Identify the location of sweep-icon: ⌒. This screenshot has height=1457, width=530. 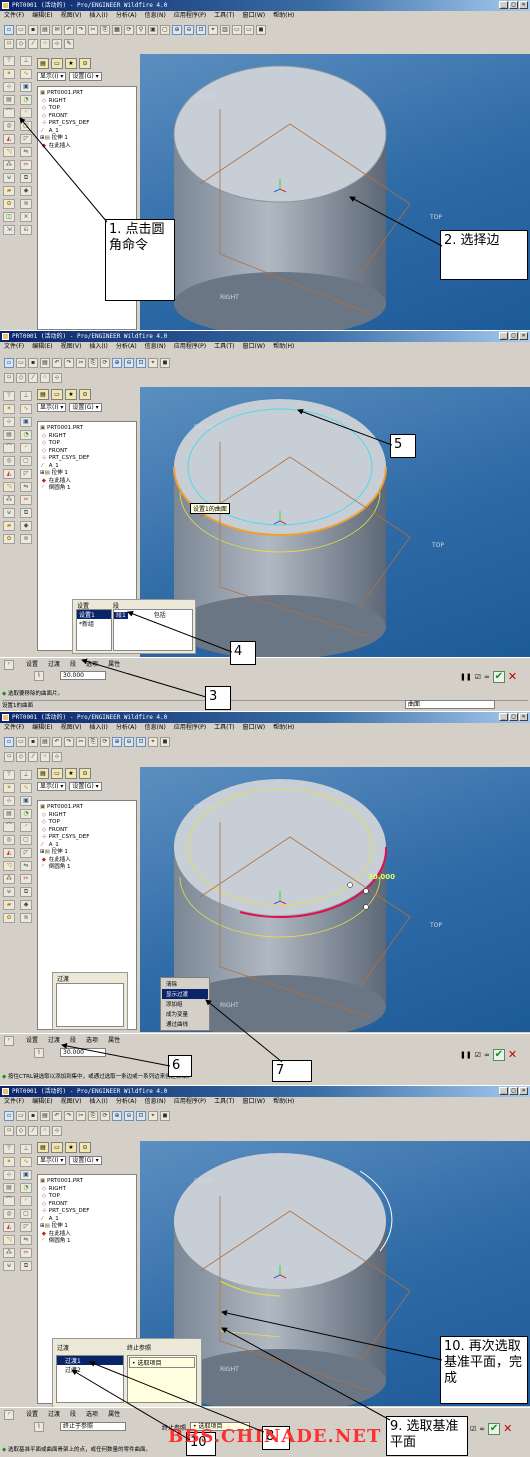
(9, 1201).